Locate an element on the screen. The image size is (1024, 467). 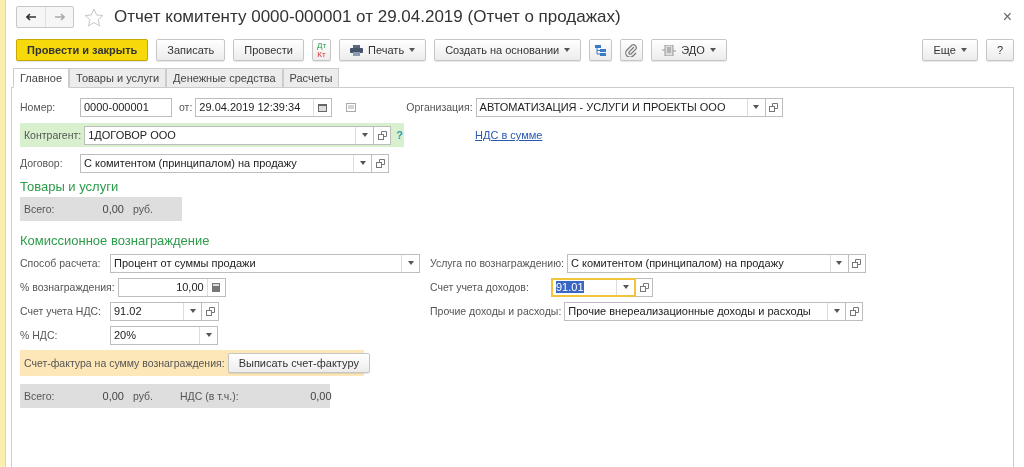
field-label: Способ расчета: is located at coordinates (61, 263).